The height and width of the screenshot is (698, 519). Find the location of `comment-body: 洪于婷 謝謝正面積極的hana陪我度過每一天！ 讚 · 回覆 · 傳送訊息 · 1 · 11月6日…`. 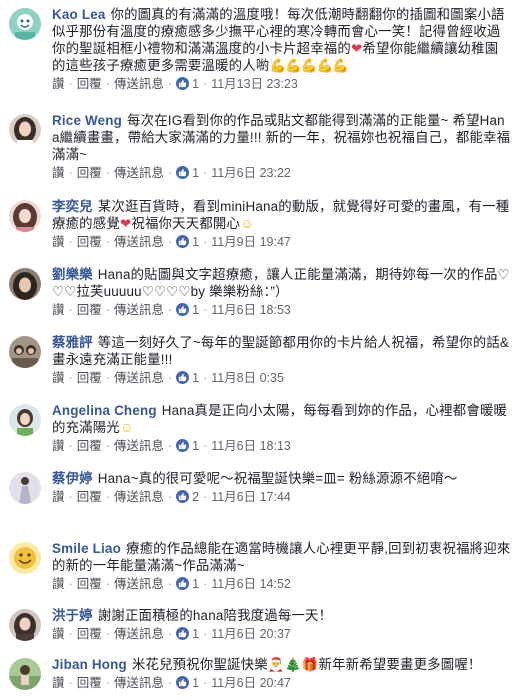

comment-body: 洪于婷 謝謝正面積極的hana陪我度過每一天！ 讚 · 回覆 · 傳送訊息 · 1 · 11月6日… is located at coordinates (281, 624).